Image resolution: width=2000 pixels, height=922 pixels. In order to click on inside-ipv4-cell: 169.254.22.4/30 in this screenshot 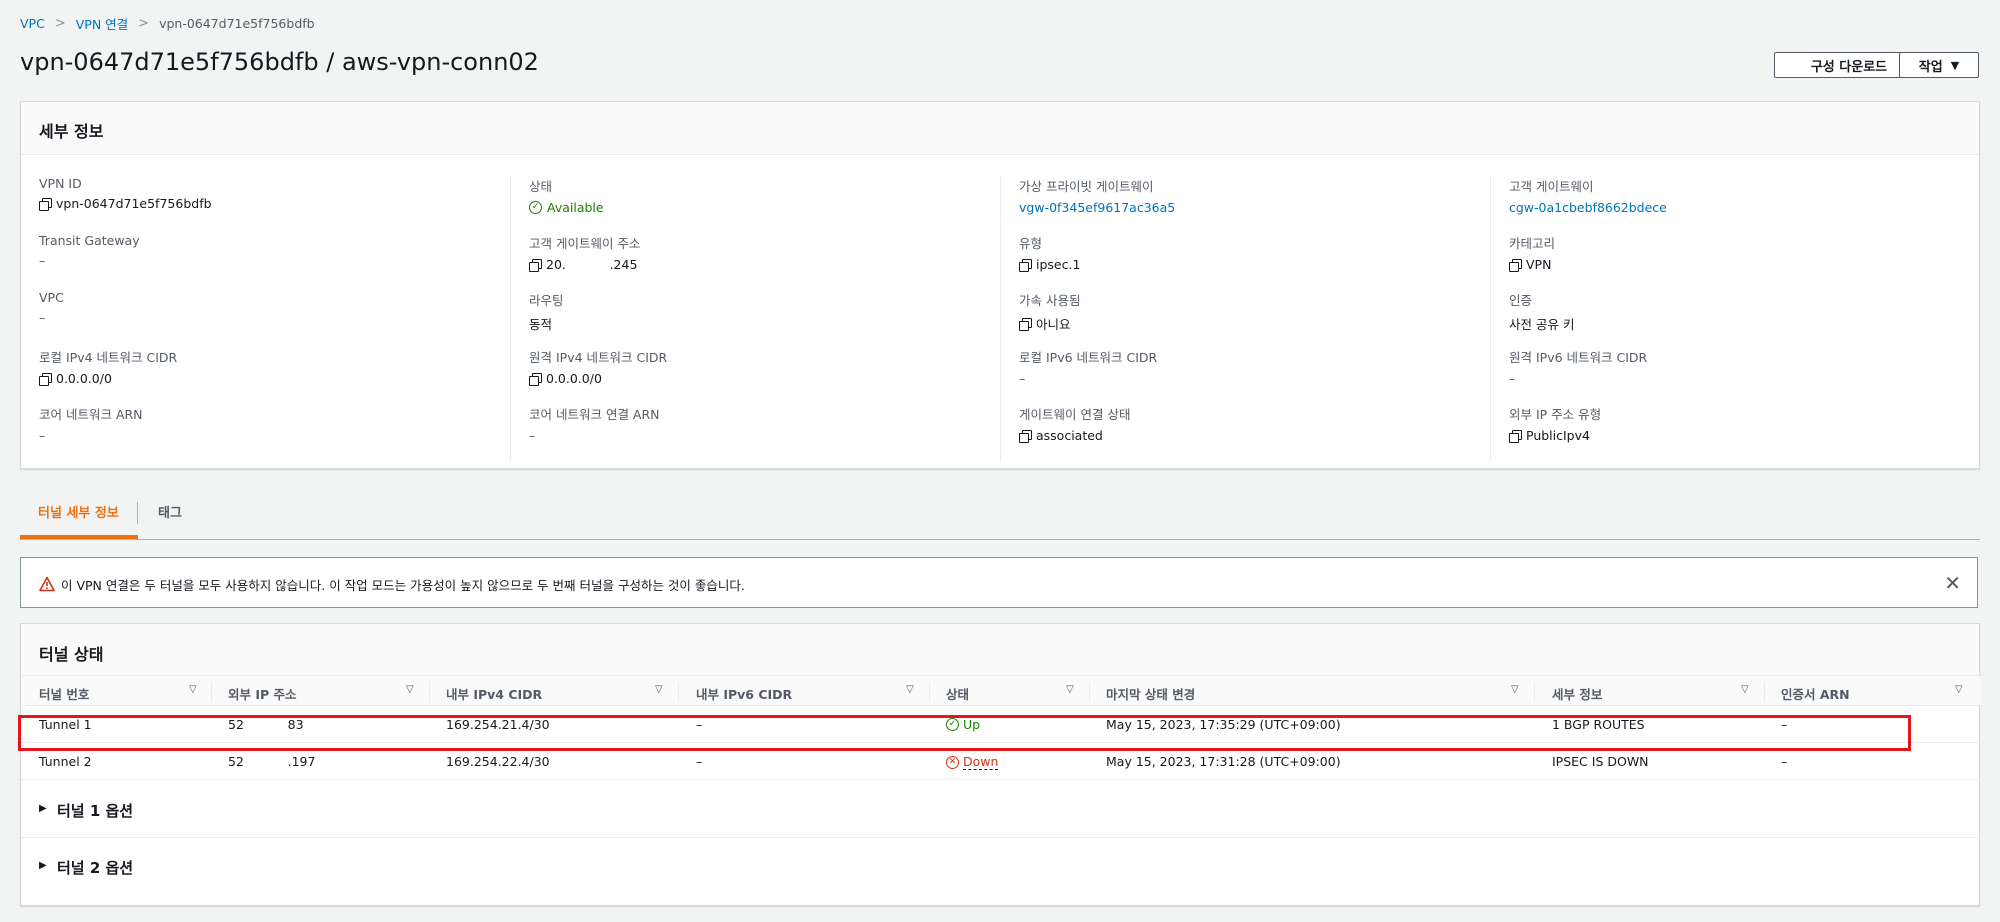, I will do `click(498, 761)`.